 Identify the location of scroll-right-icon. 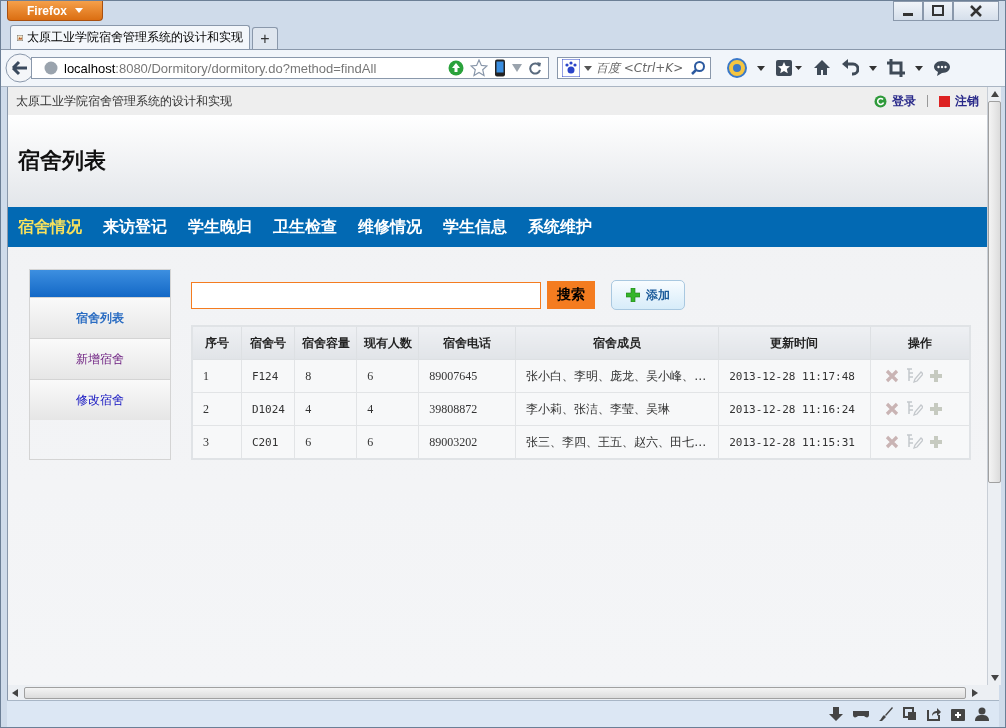
(975, 692).